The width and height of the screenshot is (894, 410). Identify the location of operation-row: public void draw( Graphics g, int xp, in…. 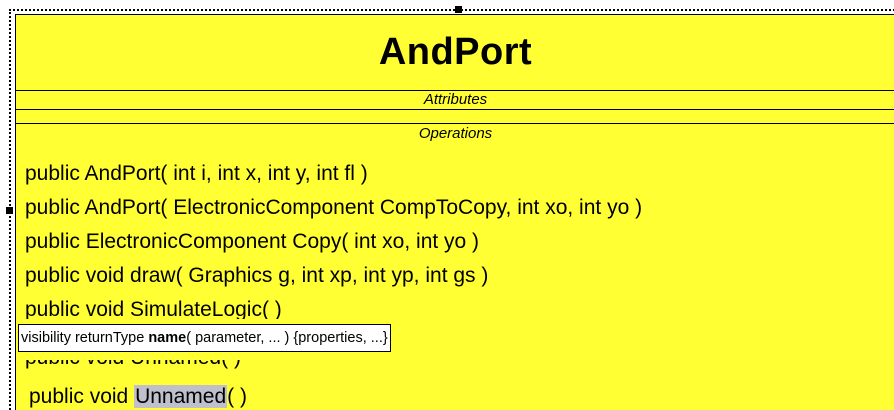
(256, 276).